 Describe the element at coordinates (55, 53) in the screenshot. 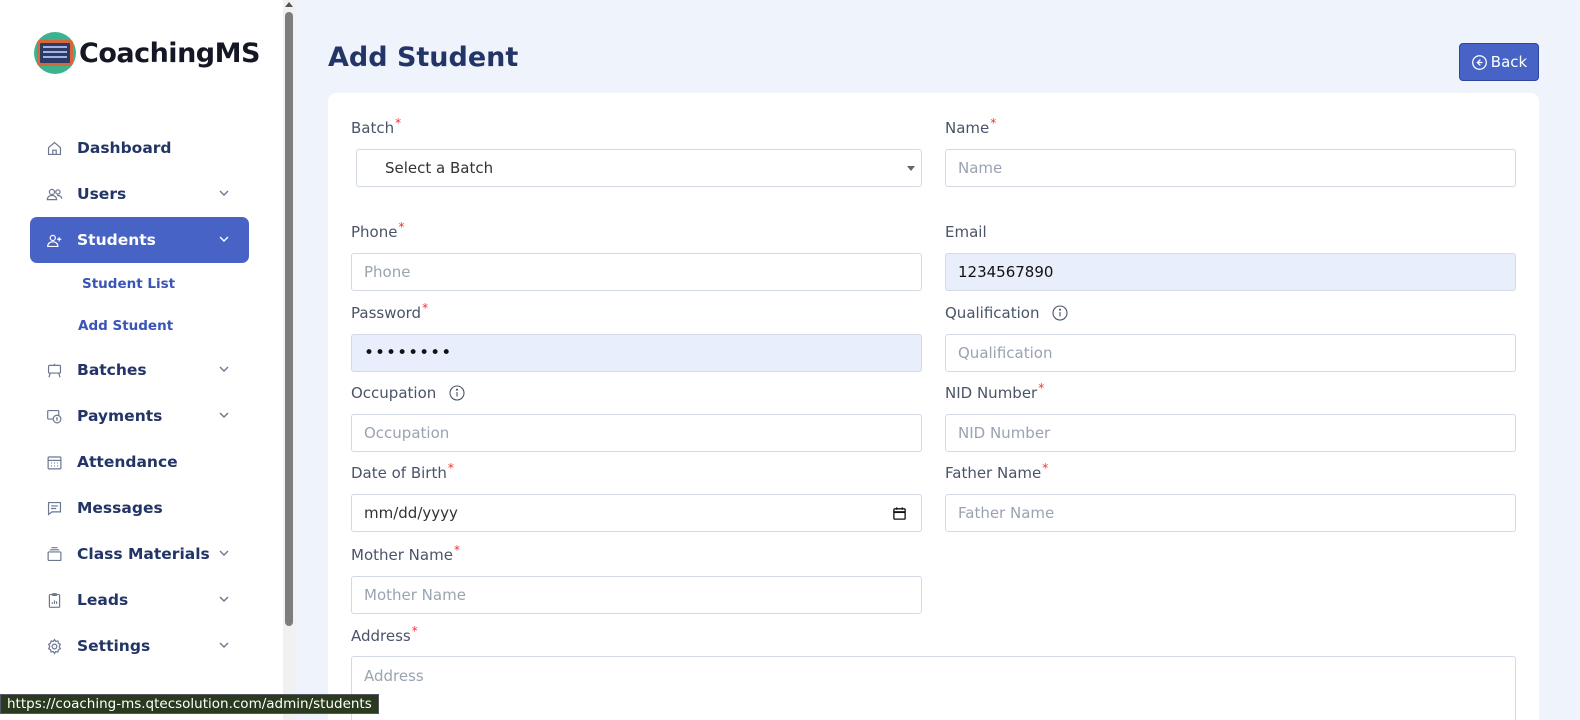

I see `logo-board-icon` at that location.